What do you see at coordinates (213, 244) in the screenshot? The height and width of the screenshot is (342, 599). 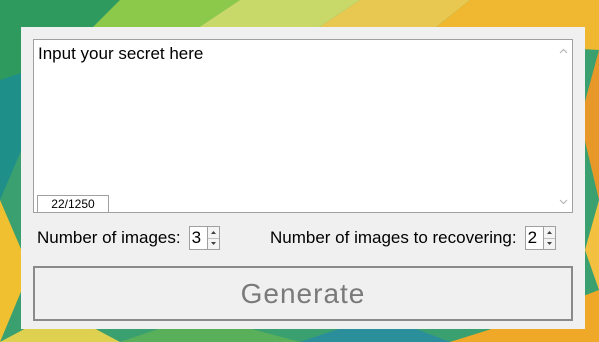 I see `images-decrement-icon` at bounding box center [213, 244].